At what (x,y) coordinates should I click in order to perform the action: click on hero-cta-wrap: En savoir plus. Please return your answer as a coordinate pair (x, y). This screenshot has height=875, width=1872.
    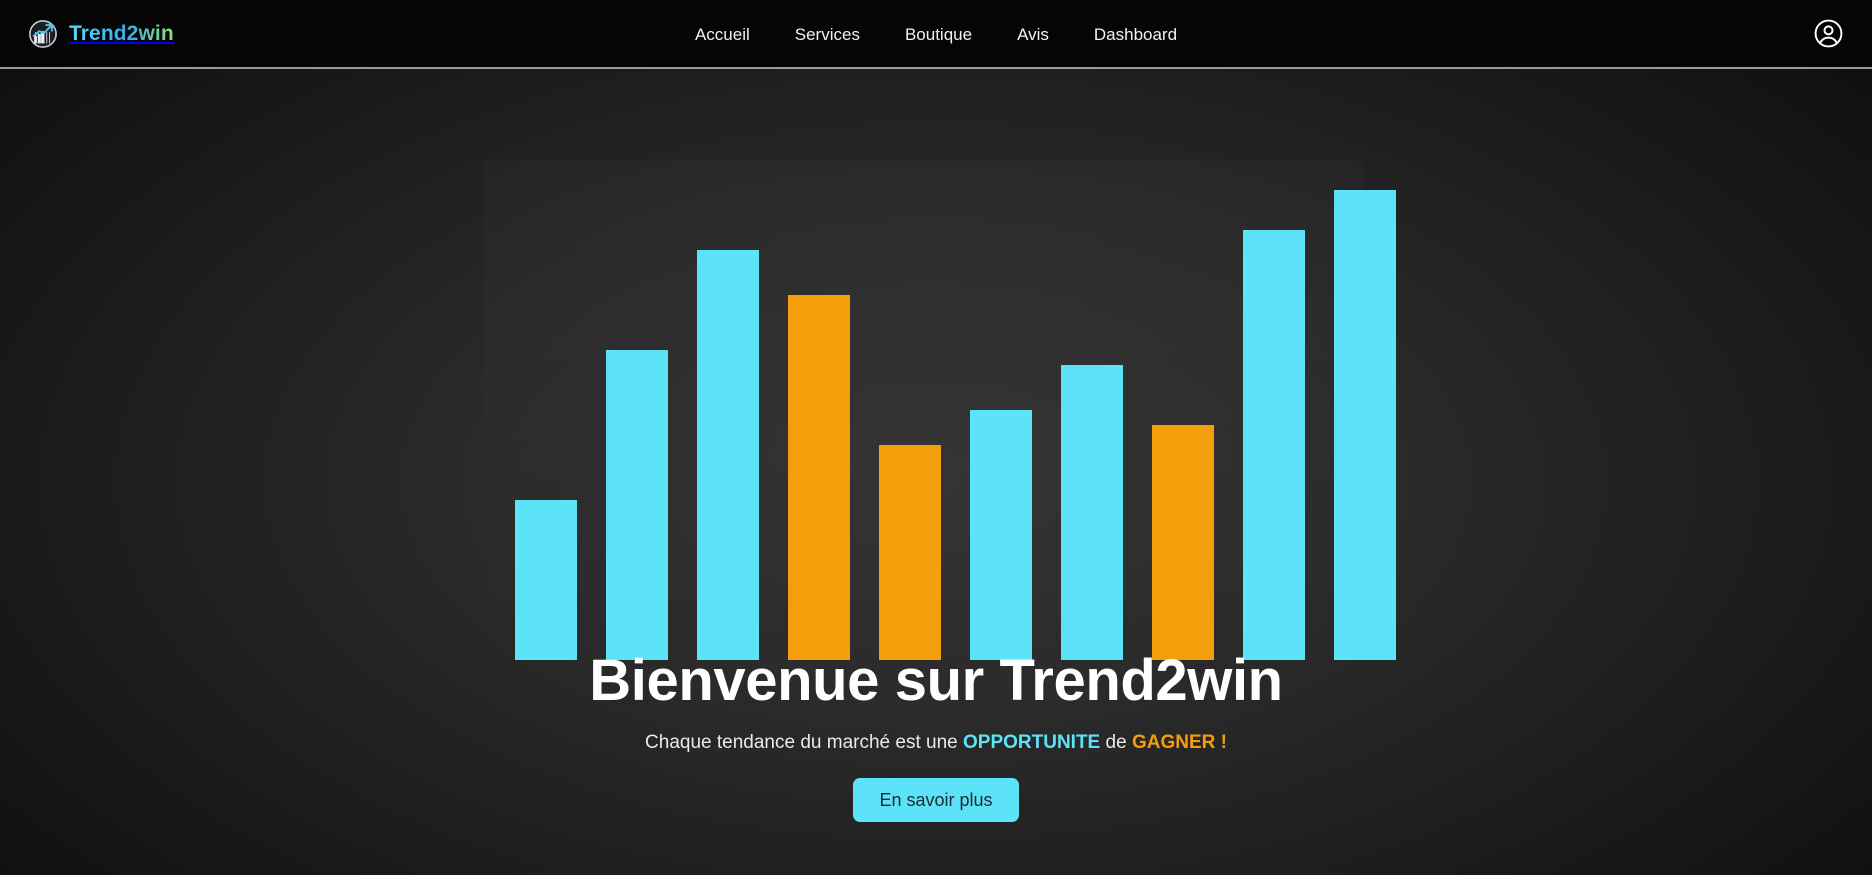
    Looking at the image, I should click on (936, 800).